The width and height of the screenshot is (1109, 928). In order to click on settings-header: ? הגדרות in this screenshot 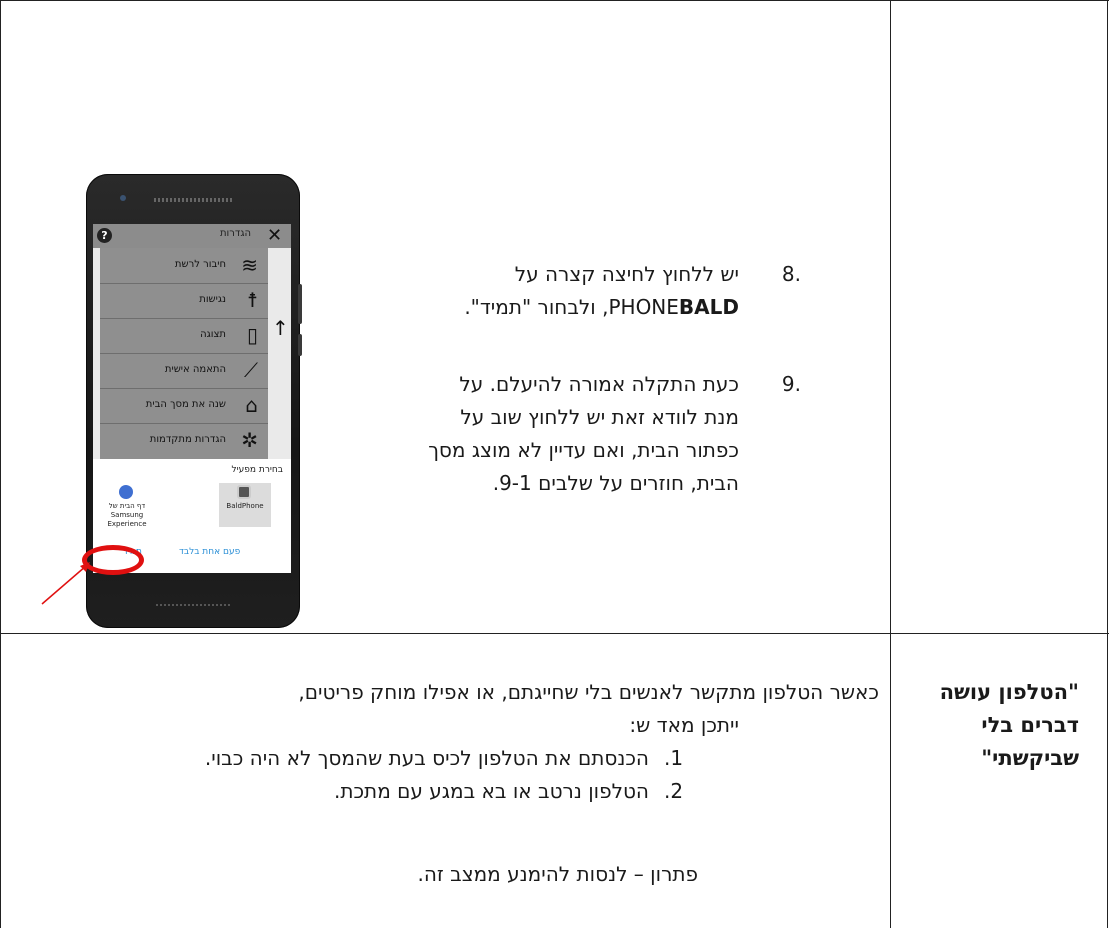, I will do `click(192, 236)`.